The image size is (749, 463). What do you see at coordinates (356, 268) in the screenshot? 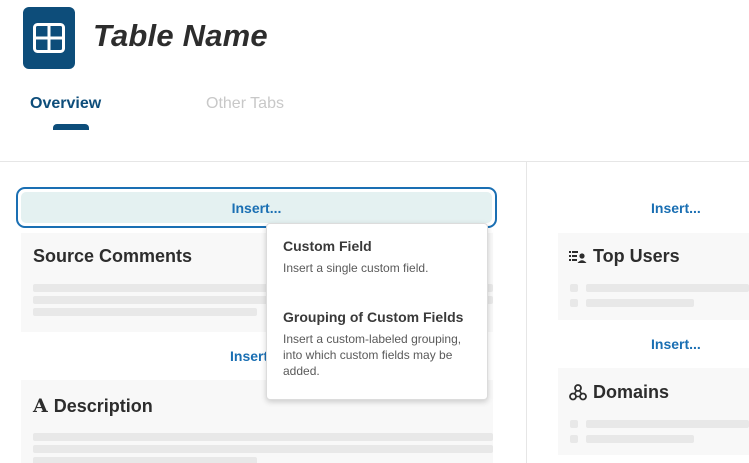
I see `menu-item-description: Insert a single custom field.` at bounding box center [356, 268].